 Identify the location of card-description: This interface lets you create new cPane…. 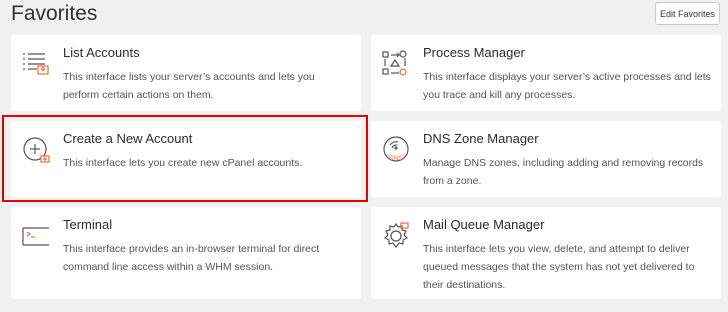
(183, 163).